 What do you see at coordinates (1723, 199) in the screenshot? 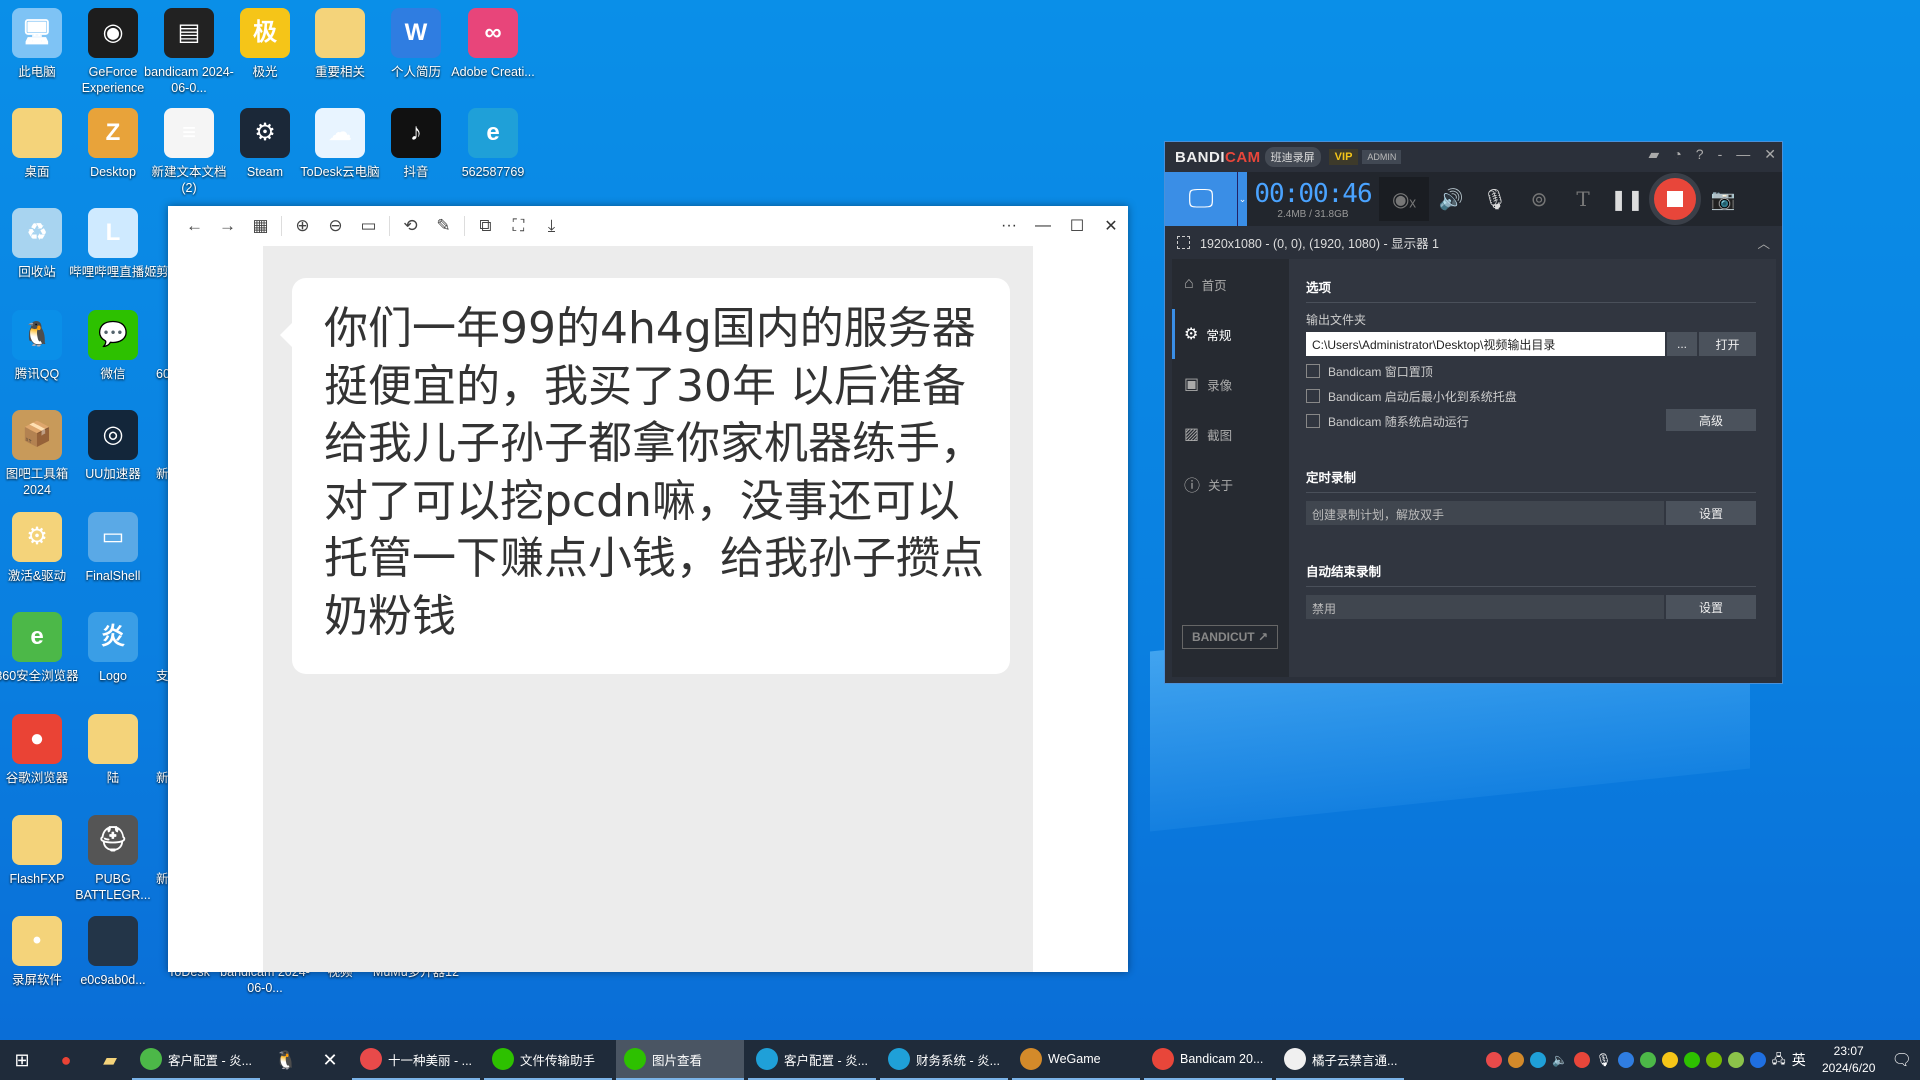
I see `camera-snapshot-icon: 📷` at bounding box center [1723, 199].